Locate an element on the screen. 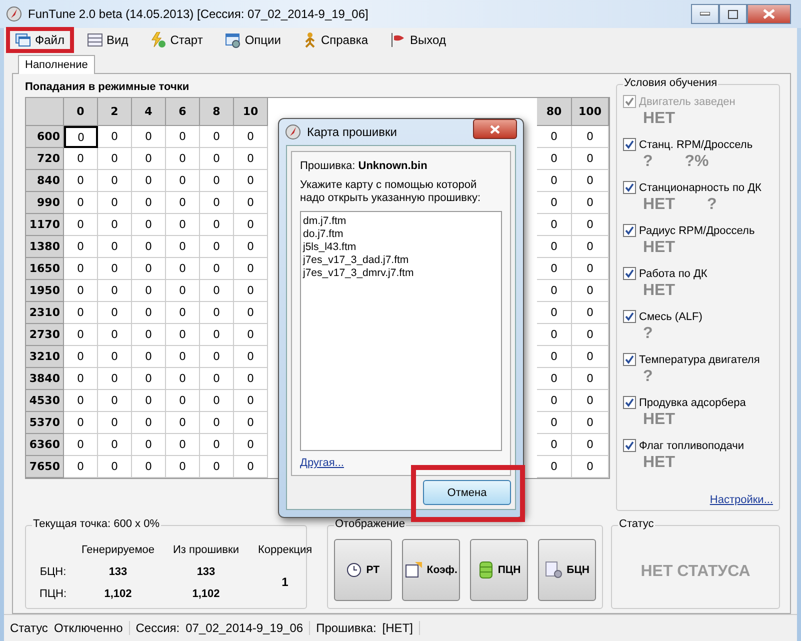  list-item: do.j7.ftm is located at coordinates (401, 234).